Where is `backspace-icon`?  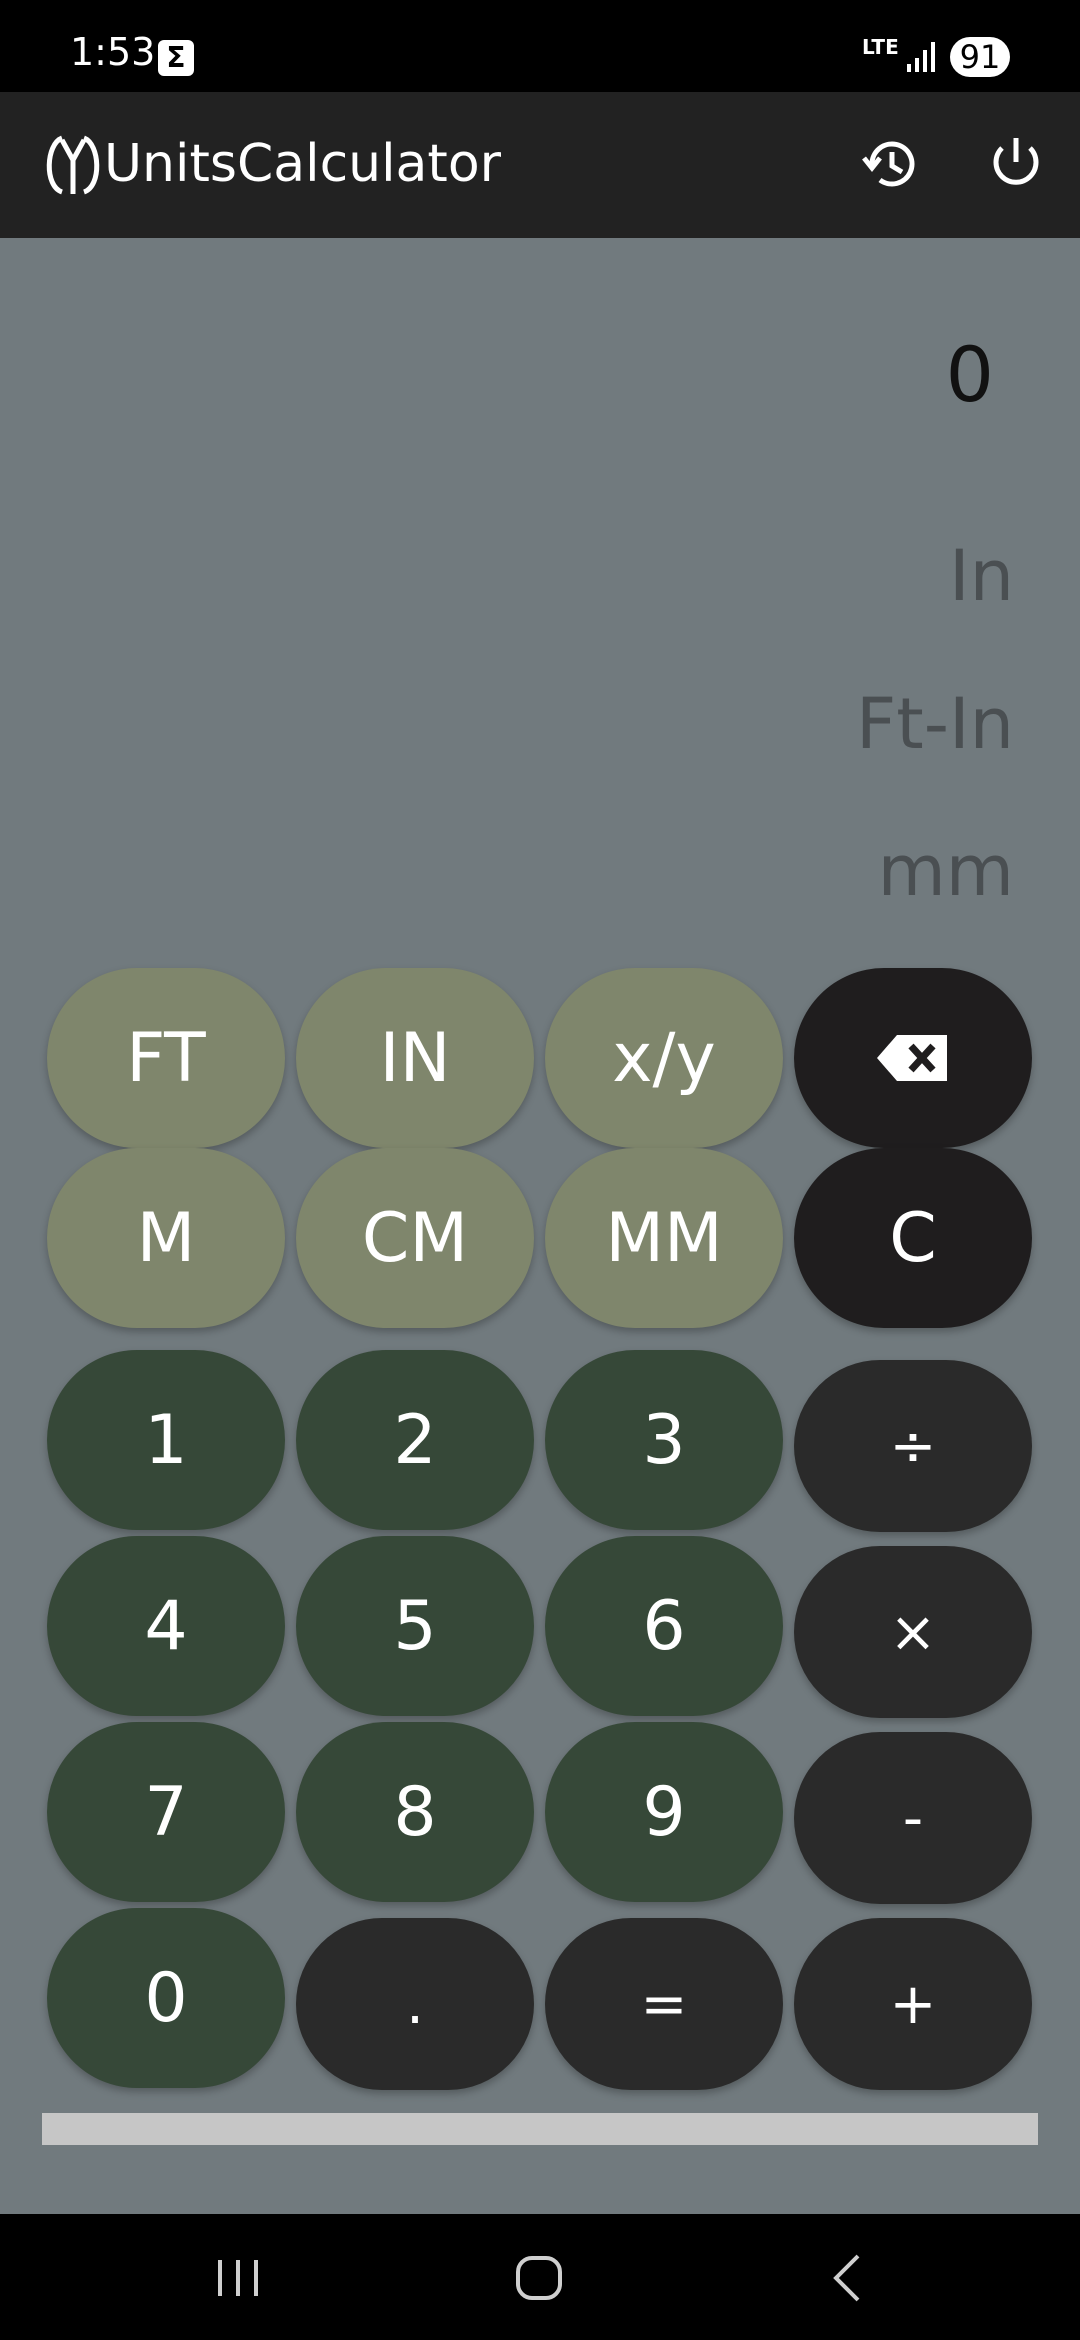
backspace-icon is located at coordinates (912, 1058).